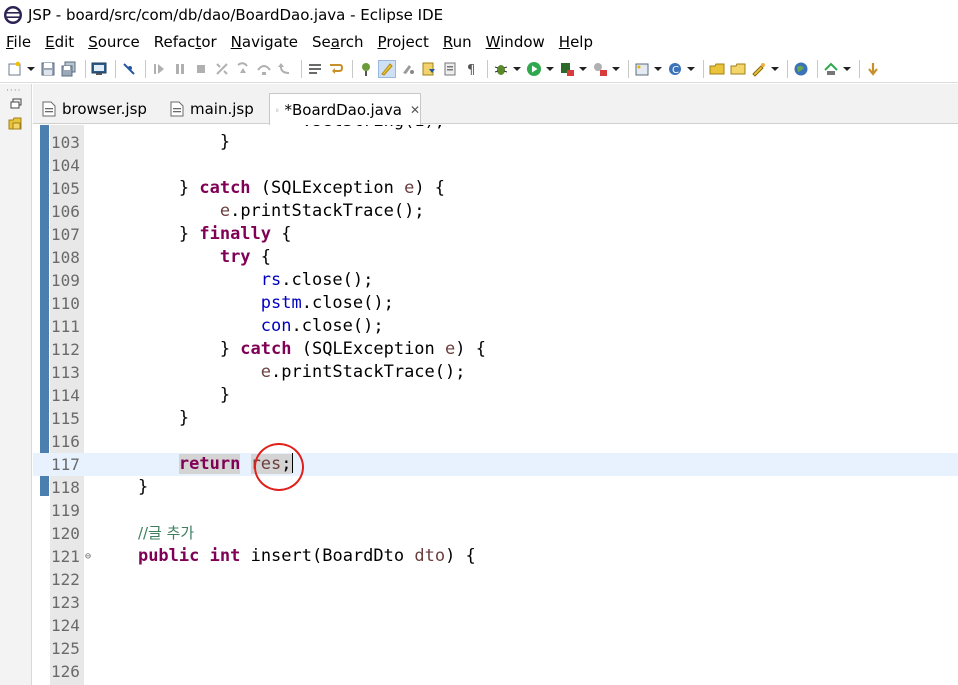  What do you see at coordinates (168, 556) in the screenshot?
I see `code-token: public` at bounding box center [168, 556].